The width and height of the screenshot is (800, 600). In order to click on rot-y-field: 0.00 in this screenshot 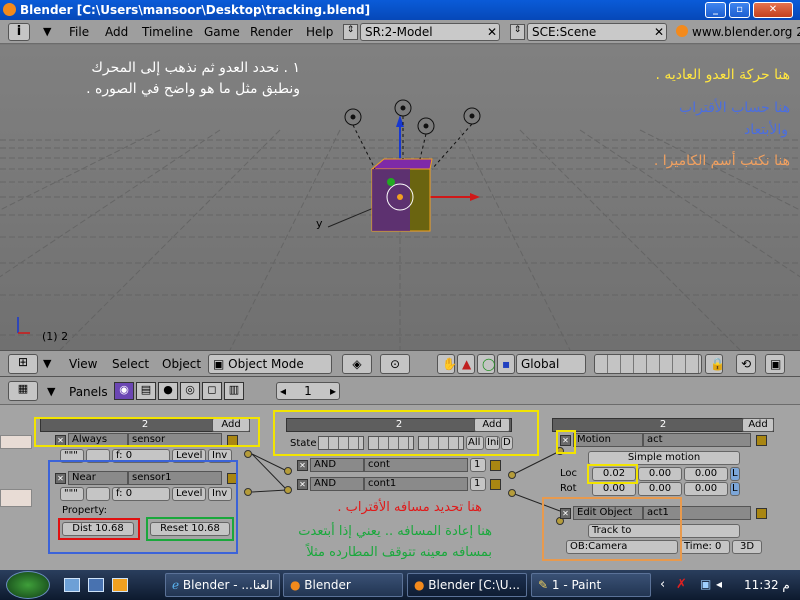, I will do `click(660, 489)`.